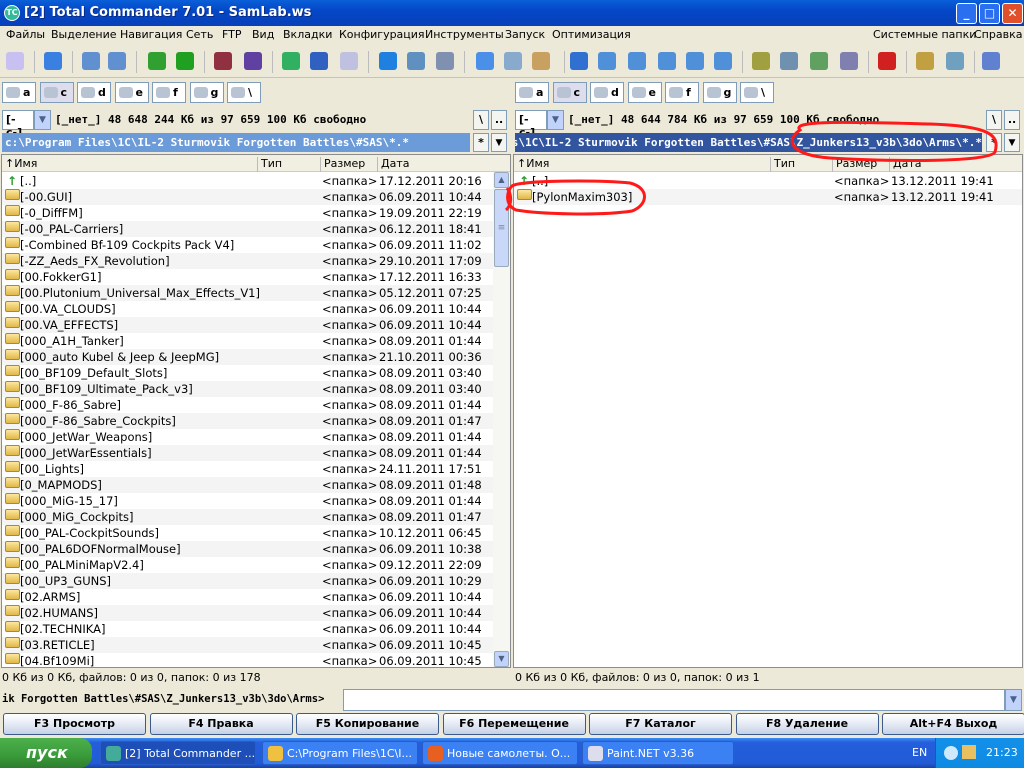  What do you see at coordinates (46, 753) in the screenshot?
I see `start-button: пуск` at bounding box center [46, 753].